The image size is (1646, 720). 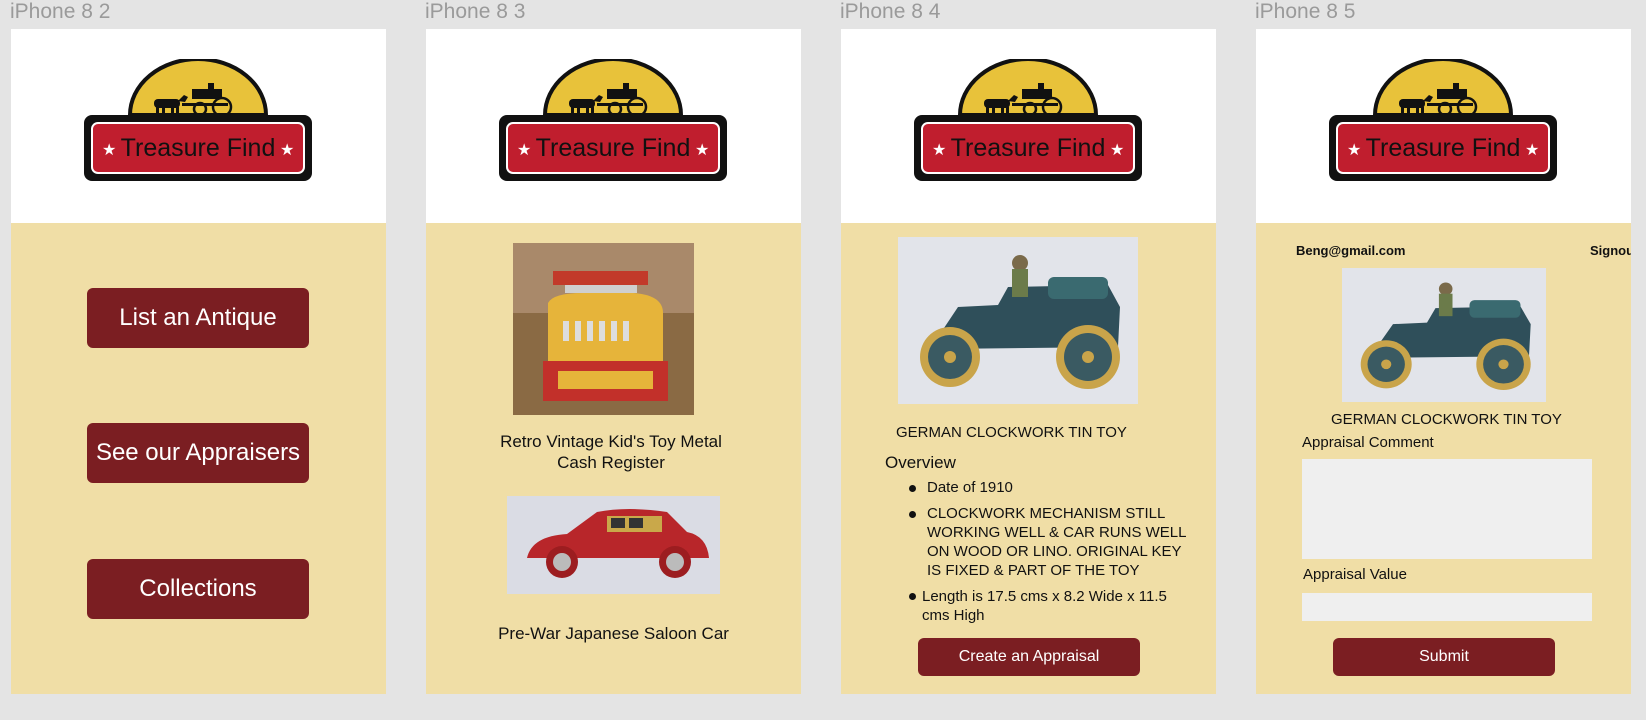 I want to click on appraisal-comment-field, so click(x=1447, y=509).